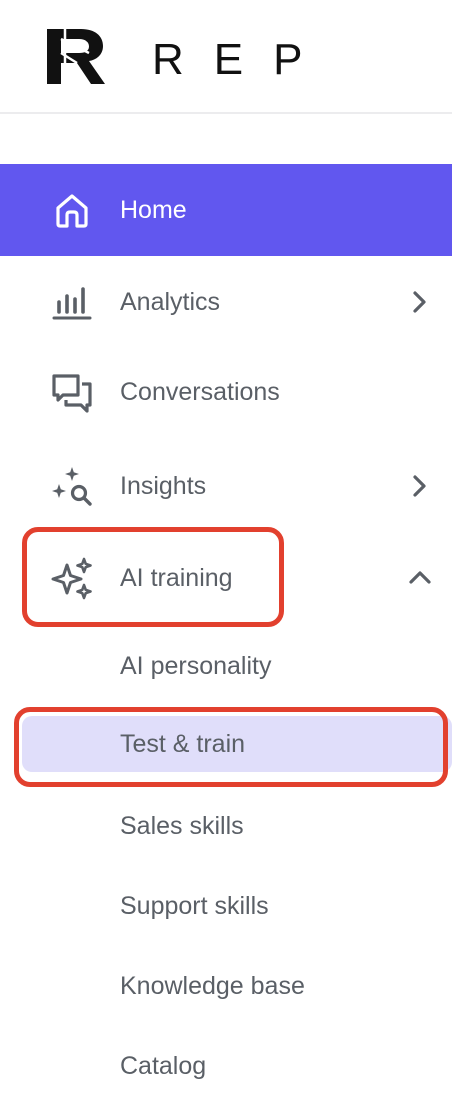 This screenshot has width=452, height=1120. Describe the element at coordinates (153, 210) in the screenshot. I see `sidebar-item-label: Home` at that location.